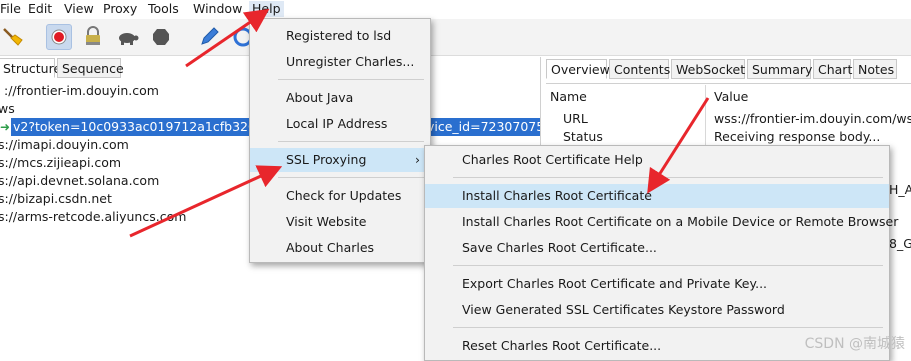 This screenshot has width=911, height=361. I want to click on tab-overview: Overview, so click(578, 69).